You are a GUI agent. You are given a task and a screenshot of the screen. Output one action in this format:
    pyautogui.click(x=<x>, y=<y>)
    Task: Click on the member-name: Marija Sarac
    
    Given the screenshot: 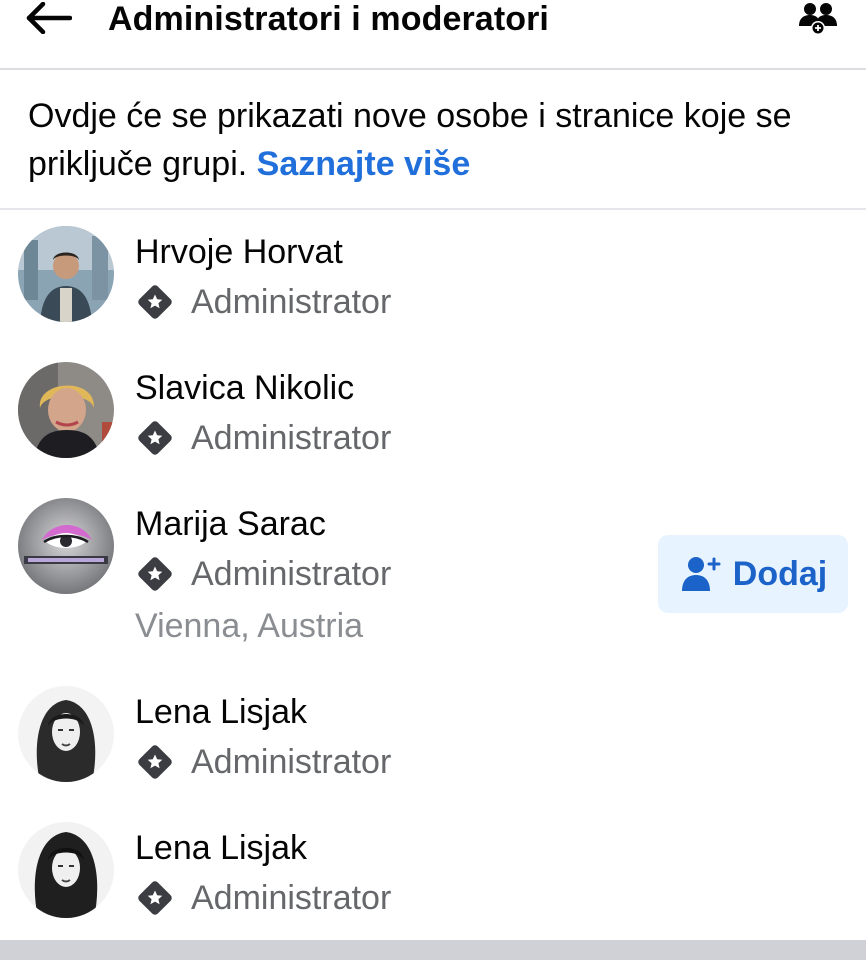 What is the action you would take?
    pyautogui.click(x=230, y=524)
    